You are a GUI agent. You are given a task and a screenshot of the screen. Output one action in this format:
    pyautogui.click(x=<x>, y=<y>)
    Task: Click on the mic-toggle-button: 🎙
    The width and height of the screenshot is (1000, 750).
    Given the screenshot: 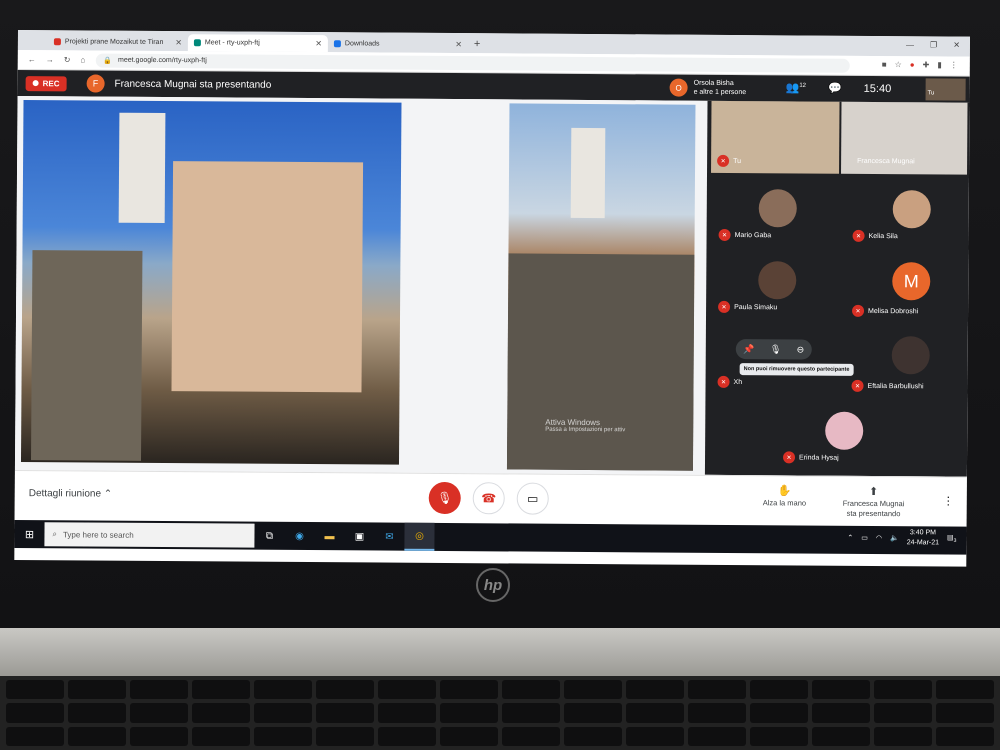 What is the action you would take?
    pyautogui.click(x=444, y=498)
    